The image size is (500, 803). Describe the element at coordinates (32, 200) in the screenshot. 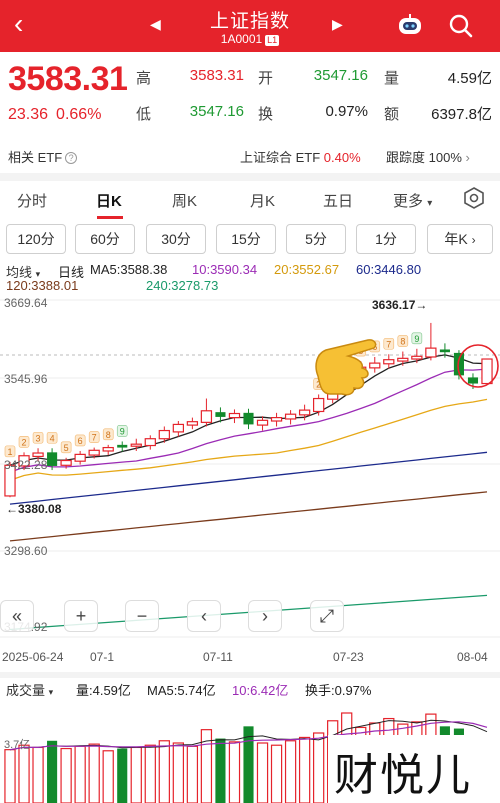

I see `tab-intraday: 分时` at that location.